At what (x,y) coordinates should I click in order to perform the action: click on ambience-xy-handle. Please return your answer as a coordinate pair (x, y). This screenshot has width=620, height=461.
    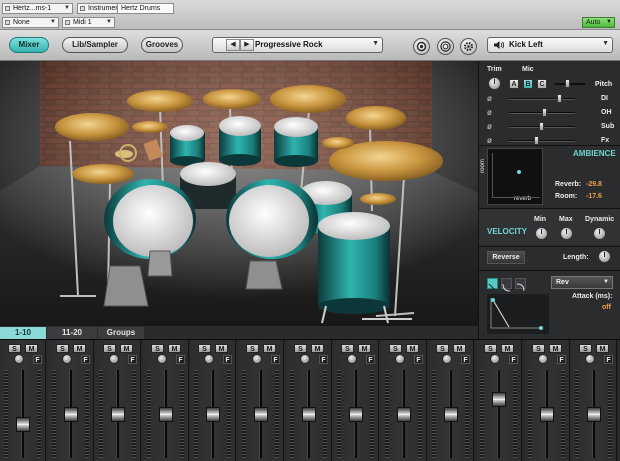
    Looking at the image, I should click on (519, 172).